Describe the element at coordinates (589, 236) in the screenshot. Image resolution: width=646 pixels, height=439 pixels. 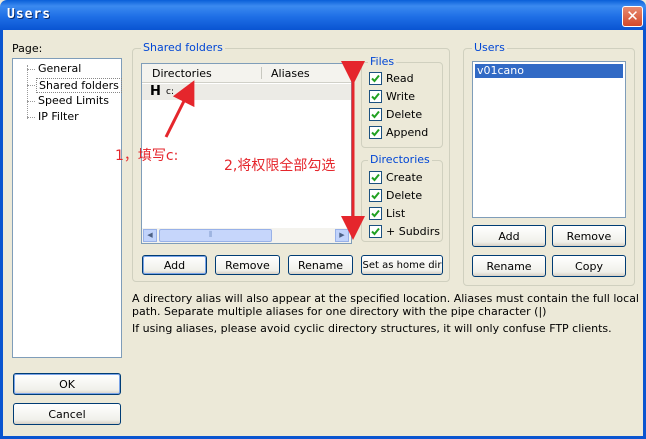
I see `remove-user-button: Remove` at that location.